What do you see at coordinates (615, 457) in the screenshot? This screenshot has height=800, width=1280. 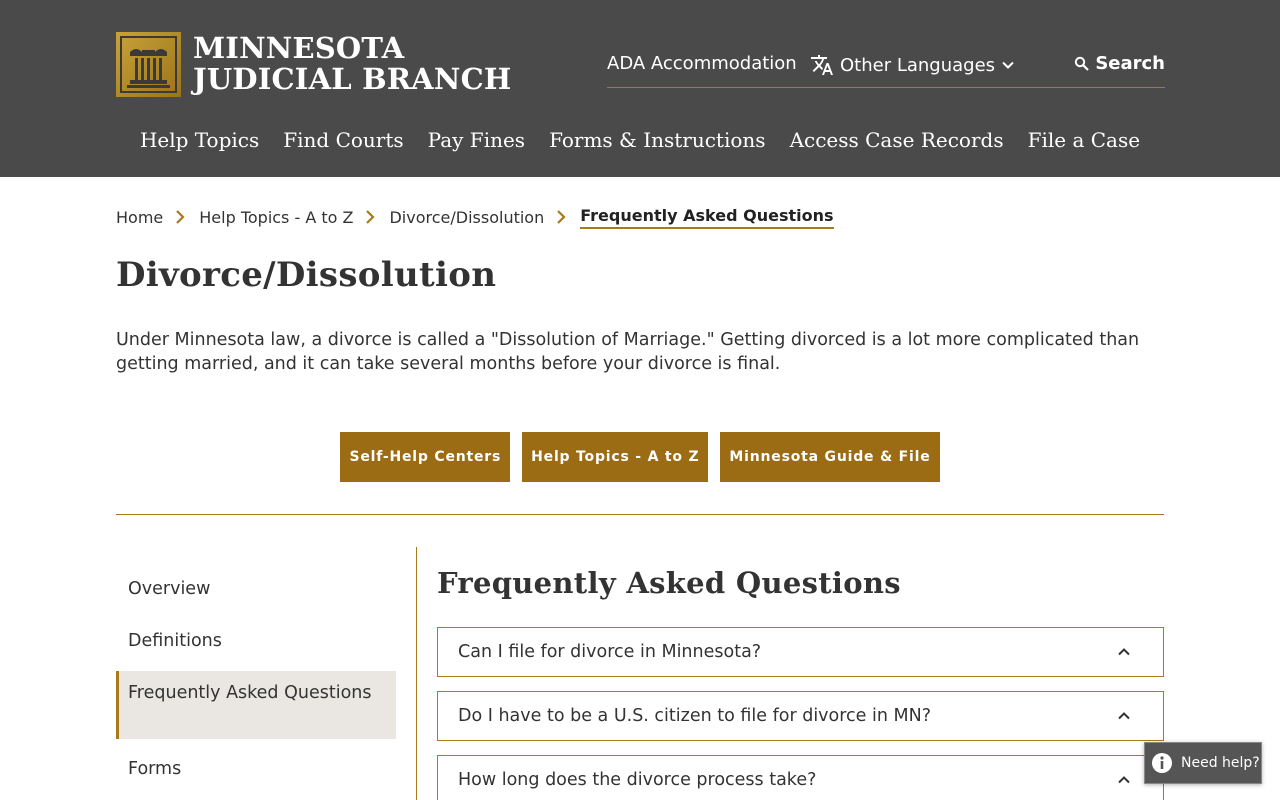 I see `help-topics-button: Help Topics - A to Z` at bounding box center [615, 457].